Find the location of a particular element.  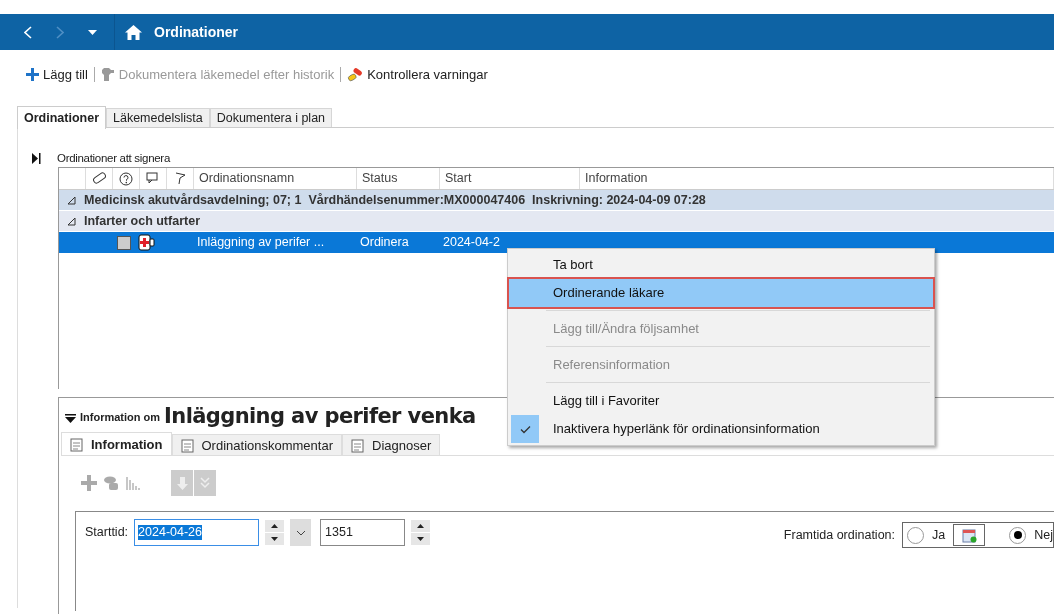

time-spinner is located at coordinates (421, 533).